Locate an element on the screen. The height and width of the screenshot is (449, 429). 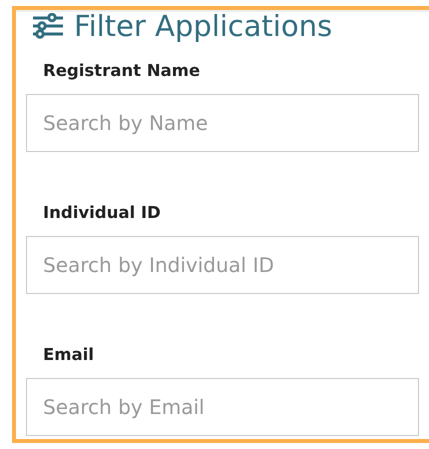
search-field: Search by Email is located at coordinates (222, 407).